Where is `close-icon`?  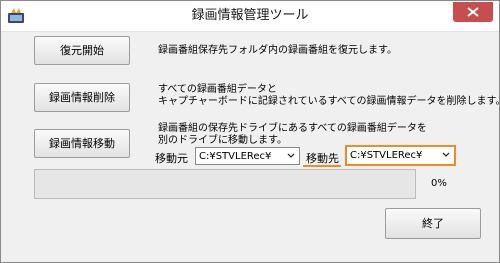
close-icon is located at coordinates (473, 12).